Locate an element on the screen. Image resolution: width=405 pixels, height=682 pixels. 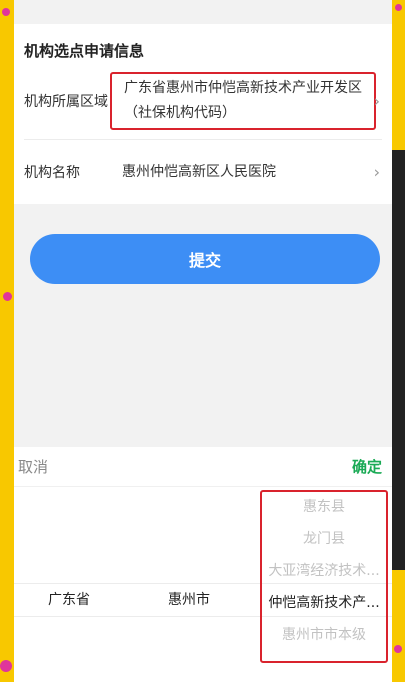
area-value: 广东省惠州市仲恺高新技术产业开发区（社保机构代码） is located at coordinates (243, 100).